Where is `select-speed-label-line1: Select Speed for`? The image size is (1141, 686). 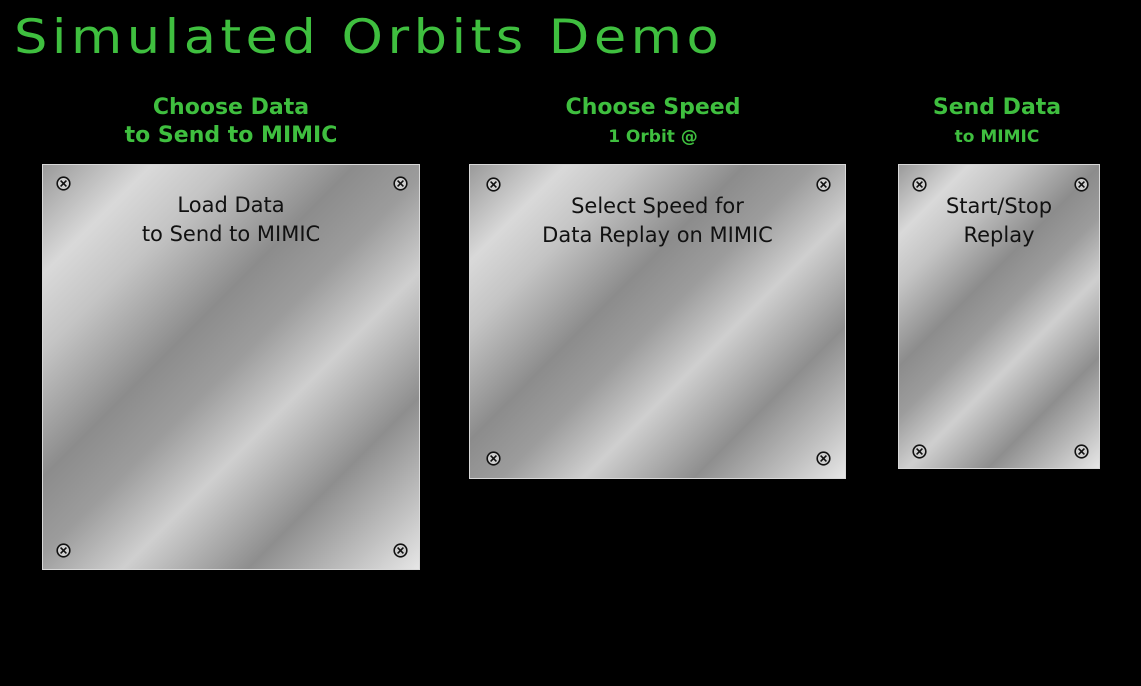 select-speed-label-line1: Select Speed for is located at coordinates (657, 206).